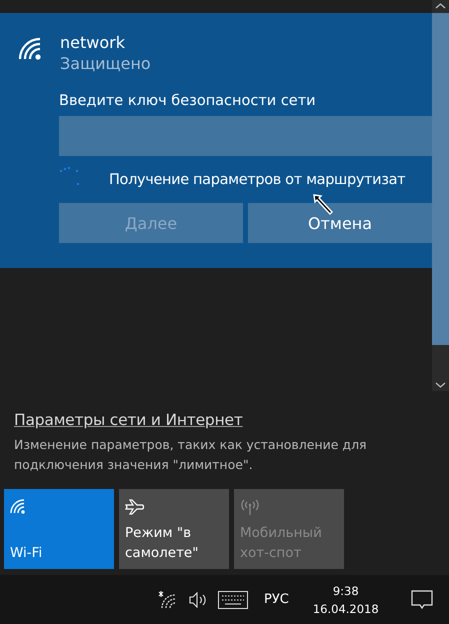  What do you see at coordinates (421, 600) in the screenshot?
I see `notification-icon` at bounding box center [421, 600].